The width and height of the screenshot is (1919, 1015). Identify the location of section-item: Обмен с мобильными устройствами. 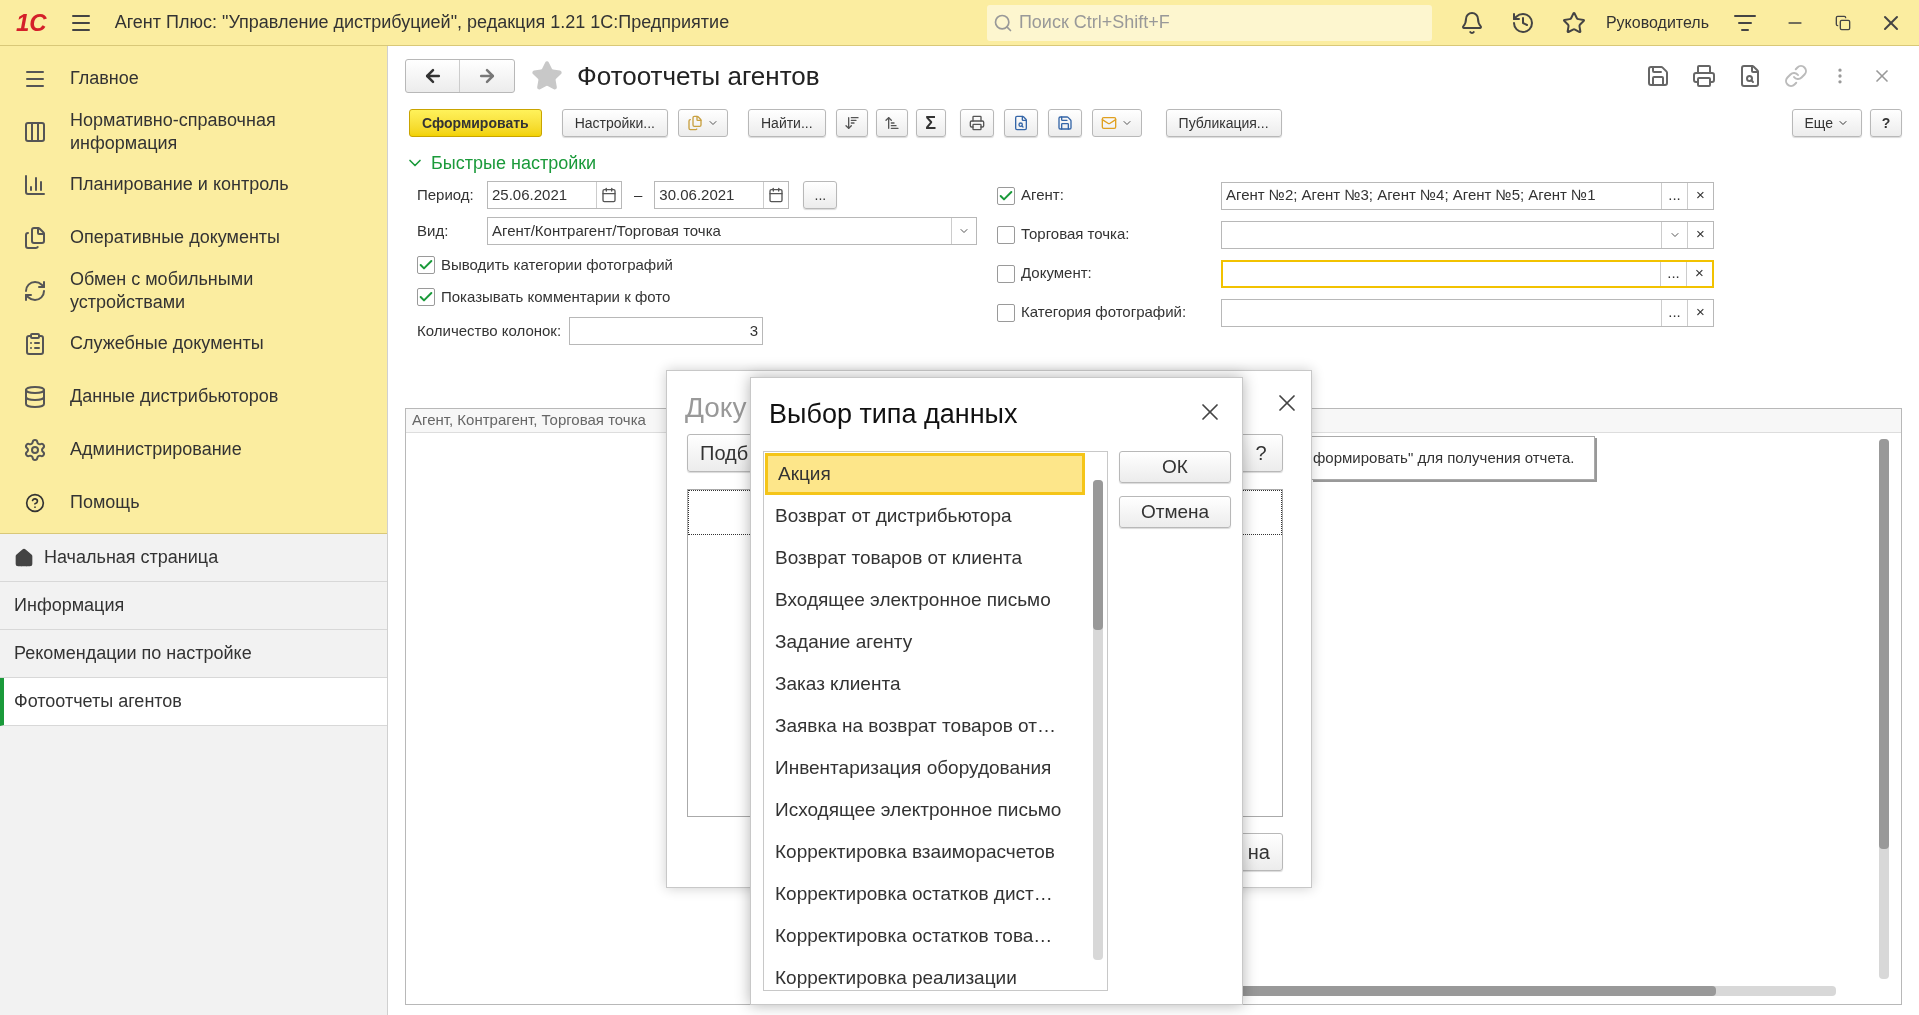
(190, 290).